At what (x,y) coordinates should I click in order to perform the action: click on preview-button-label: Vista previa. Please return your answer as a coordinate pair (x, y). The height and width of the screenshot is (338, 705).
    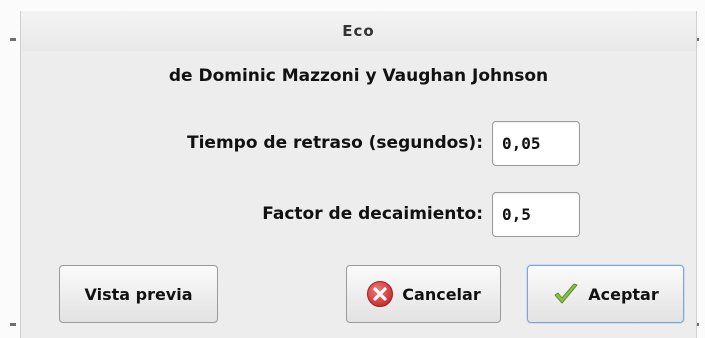
    Looking at the image, I should click on (138, 294).